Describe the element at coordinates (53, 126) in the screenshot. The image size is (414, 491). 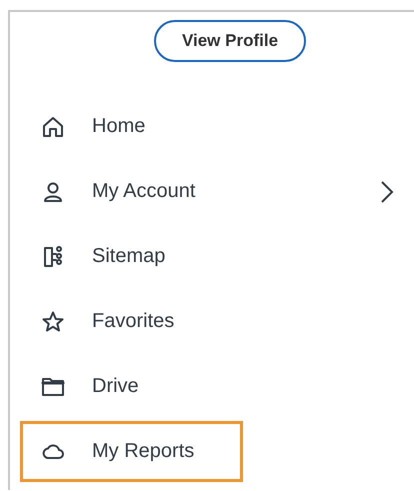
I see `home-icon` at that location.